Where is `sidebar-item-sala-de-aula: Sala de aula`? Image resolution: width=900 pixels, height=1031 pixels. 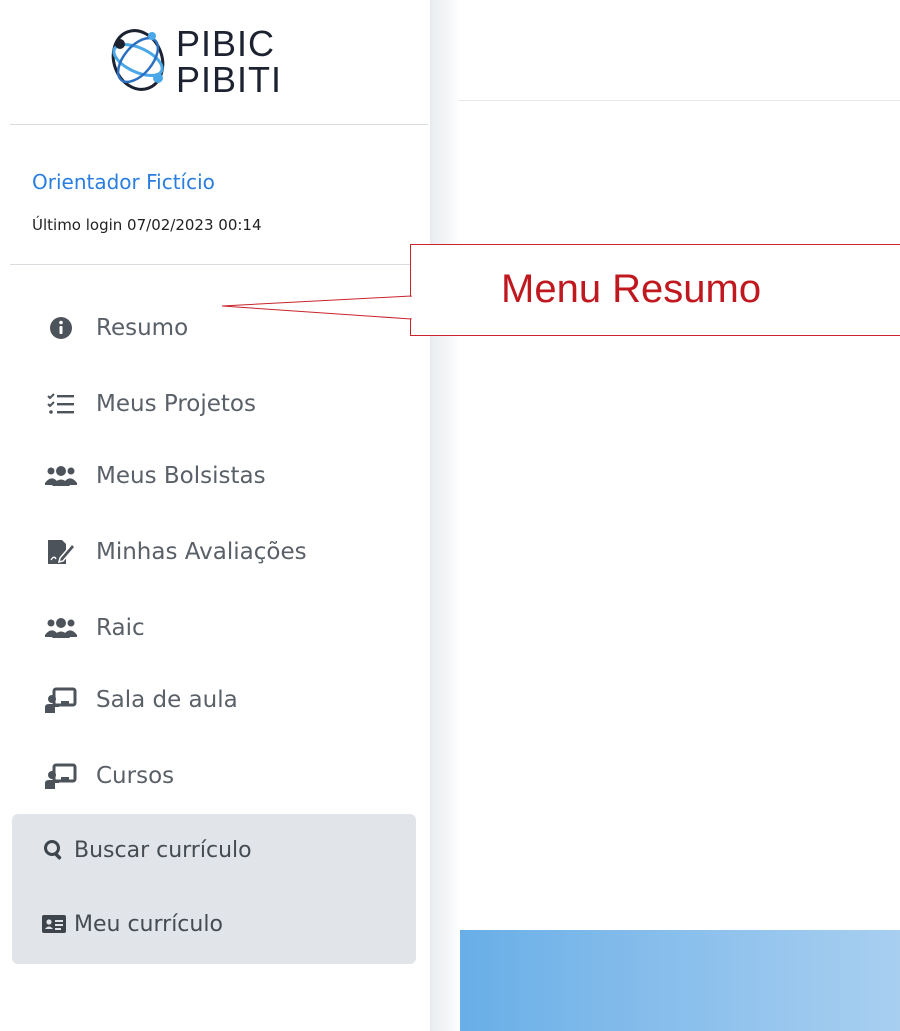 sidebar-item-sala-de-aula: Sala de aula is located at coordinates (141, 700).